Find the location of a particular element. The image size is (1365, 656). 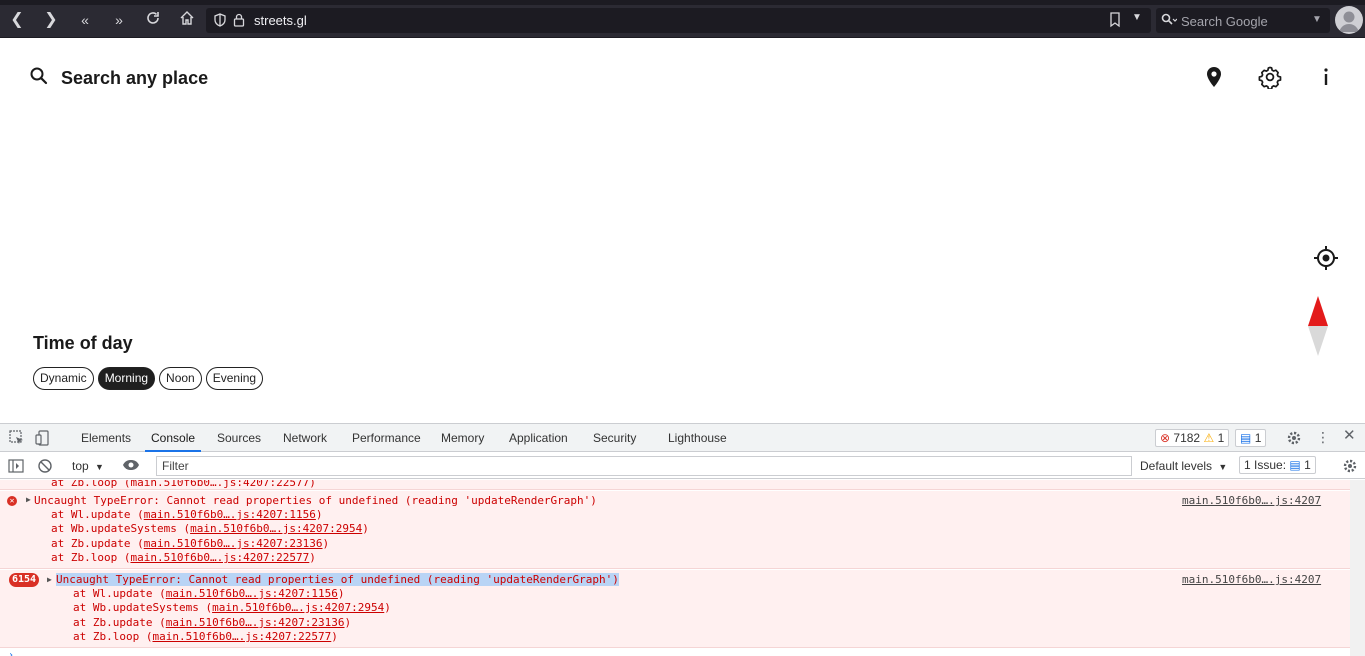

lock-icon is located at coordinates (239, 22).